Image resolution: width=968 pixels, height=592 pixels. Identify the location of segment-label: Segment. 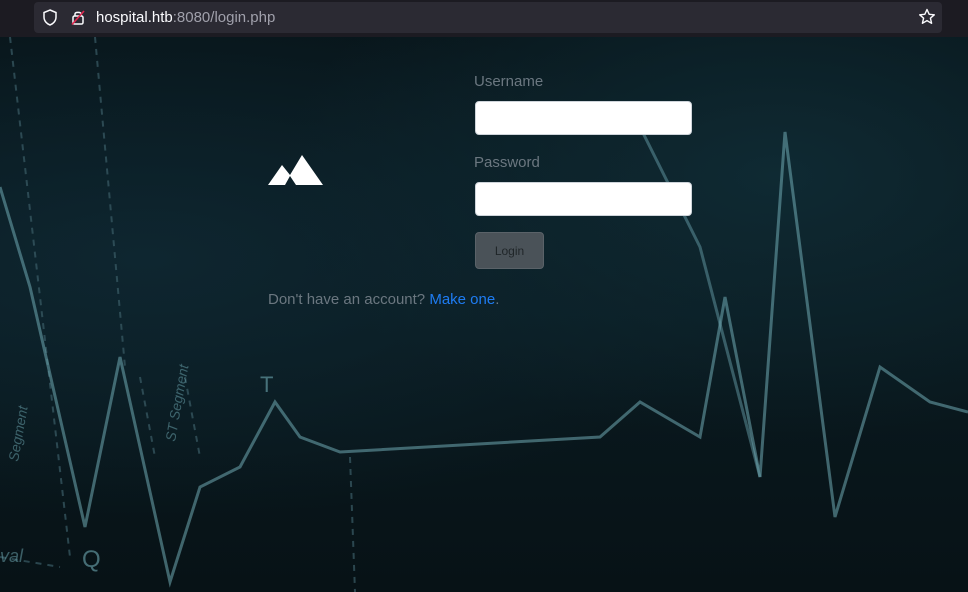
(18, 432).